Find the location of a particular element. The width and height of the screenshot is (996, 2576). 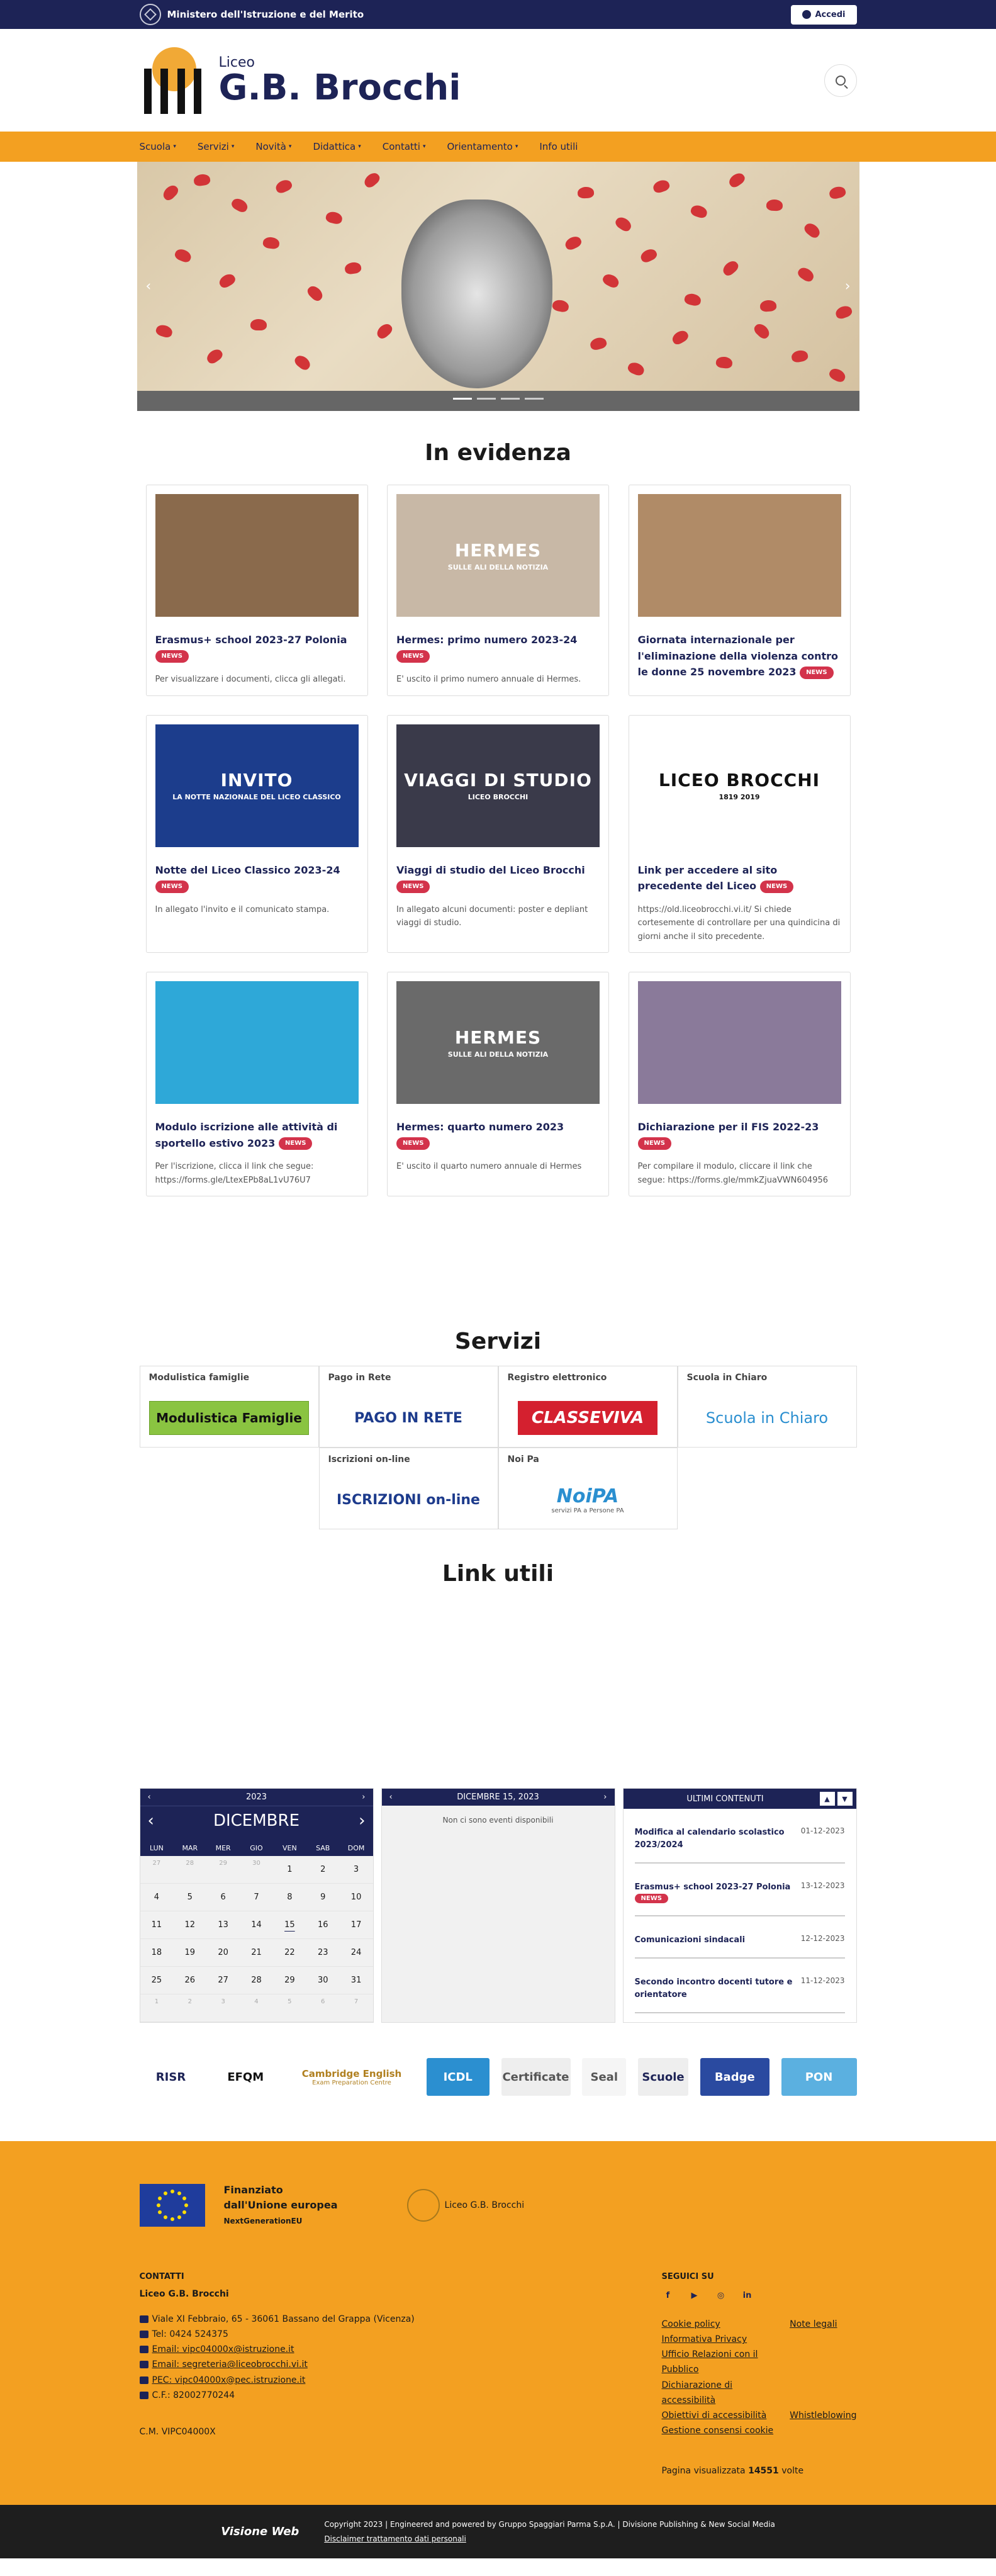

service-modulistica-famiglie: Modulistica famiglie Modulistica Famiglie is located at coordinates (229, 1407).